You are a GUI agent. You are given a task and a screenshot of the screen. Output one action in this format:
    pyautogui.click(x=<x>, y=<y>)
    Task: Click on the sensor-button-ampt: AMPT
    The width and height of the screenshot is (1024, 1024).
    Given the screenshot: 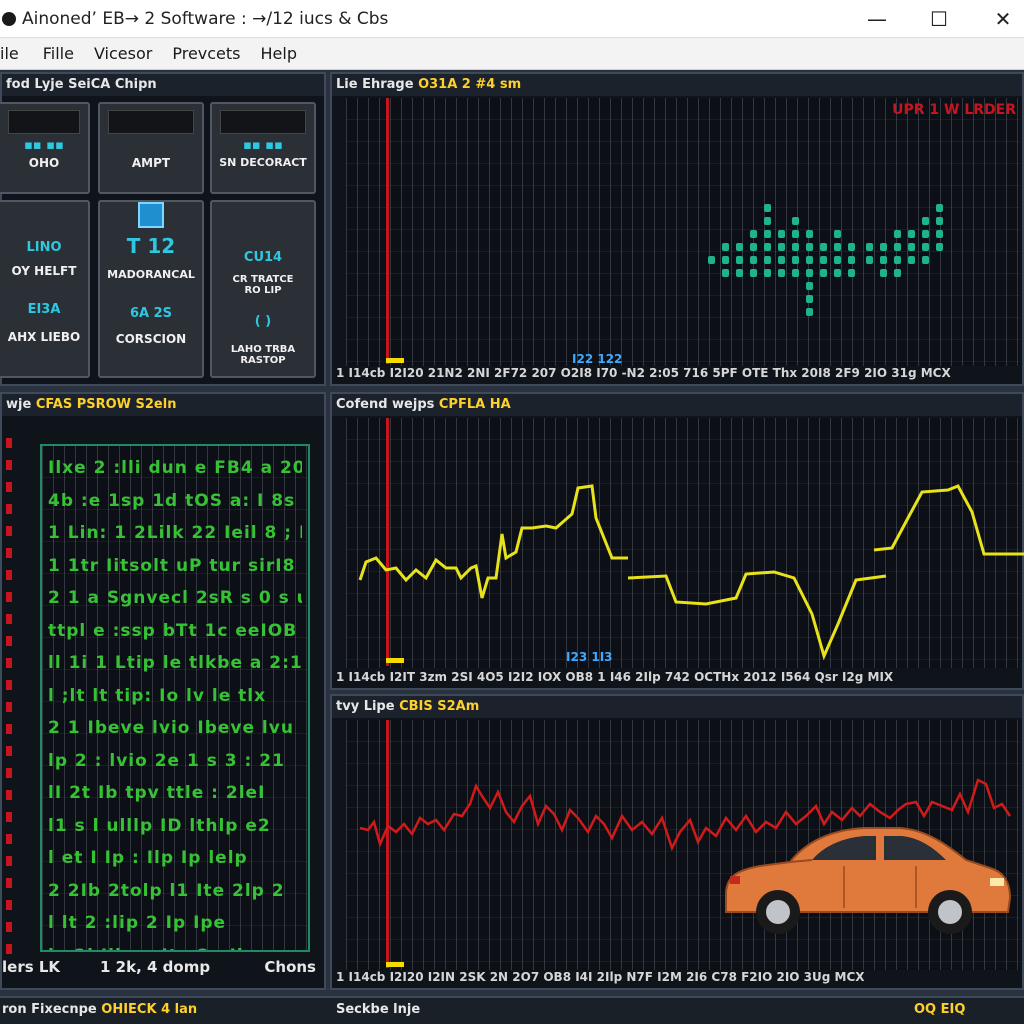 What is the action you would take?
    pyautogui.click(x=151, y=148)
    